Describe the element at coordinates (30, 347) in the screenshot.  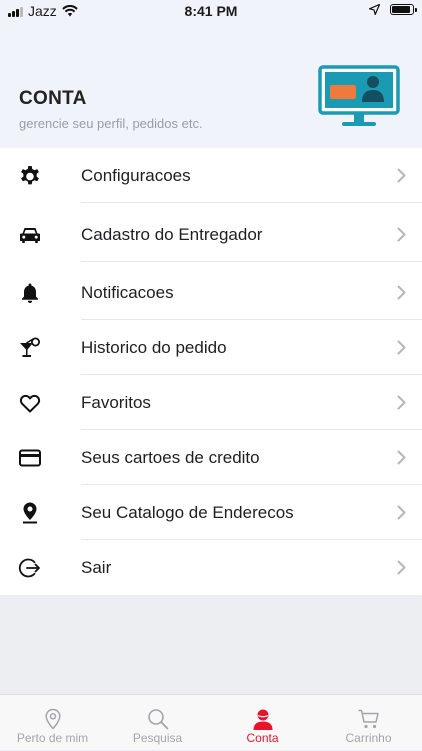
I see `cocktail-icon` at that location.